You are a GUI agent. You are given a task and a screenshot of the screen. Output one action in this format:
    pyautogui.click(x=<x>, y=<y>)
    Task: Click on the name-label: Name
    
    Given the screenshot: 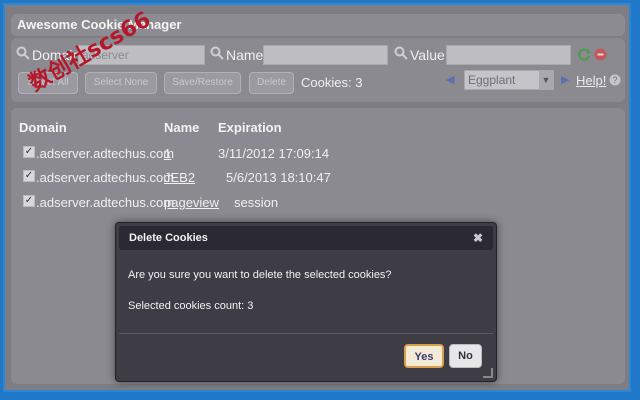 What is the action you would take?
    pyautogui.click(x=245, y=55)
    